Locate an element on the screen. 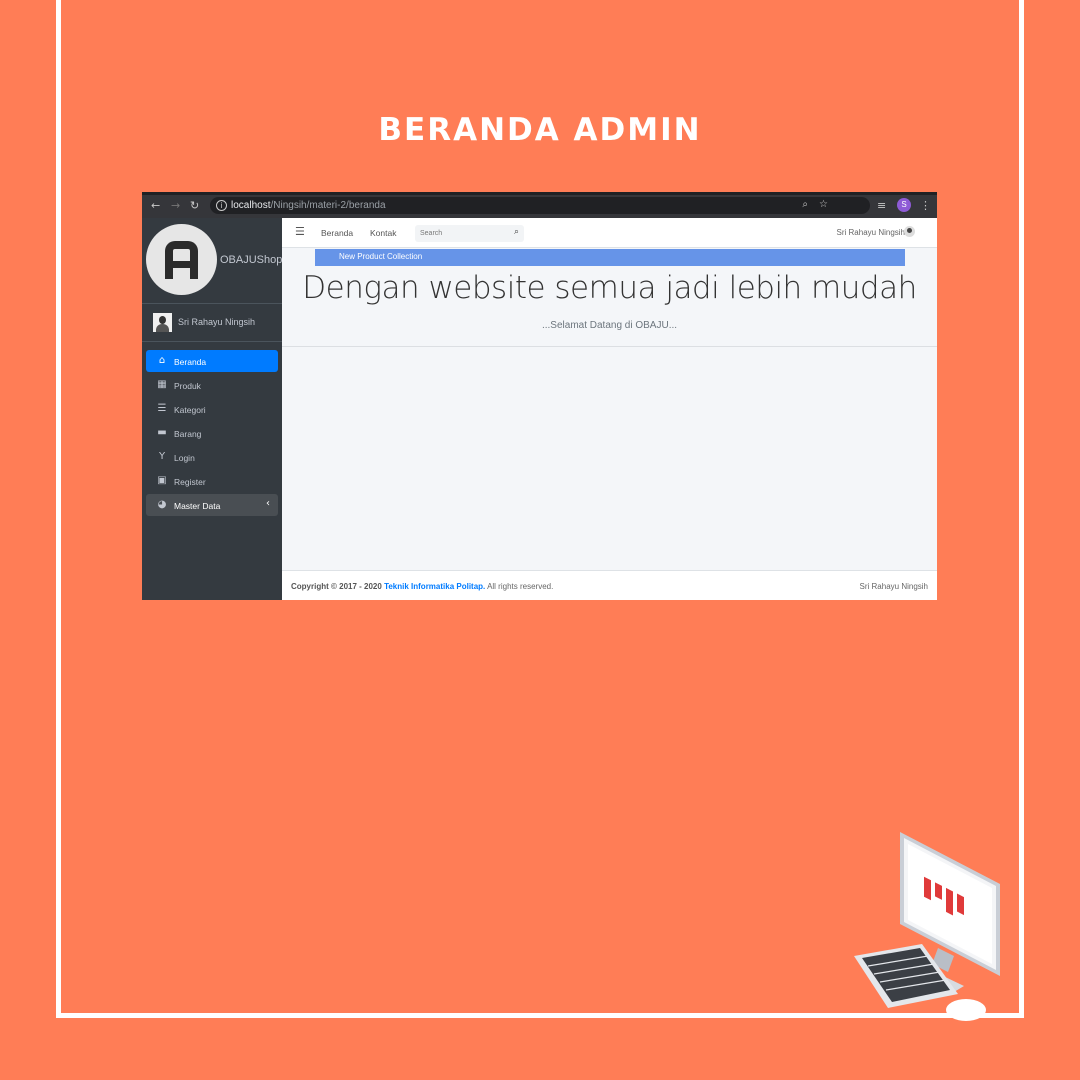 The image size is (1080, 1080). dashboard-icon: ◕ is located at coordinates (162, 504).